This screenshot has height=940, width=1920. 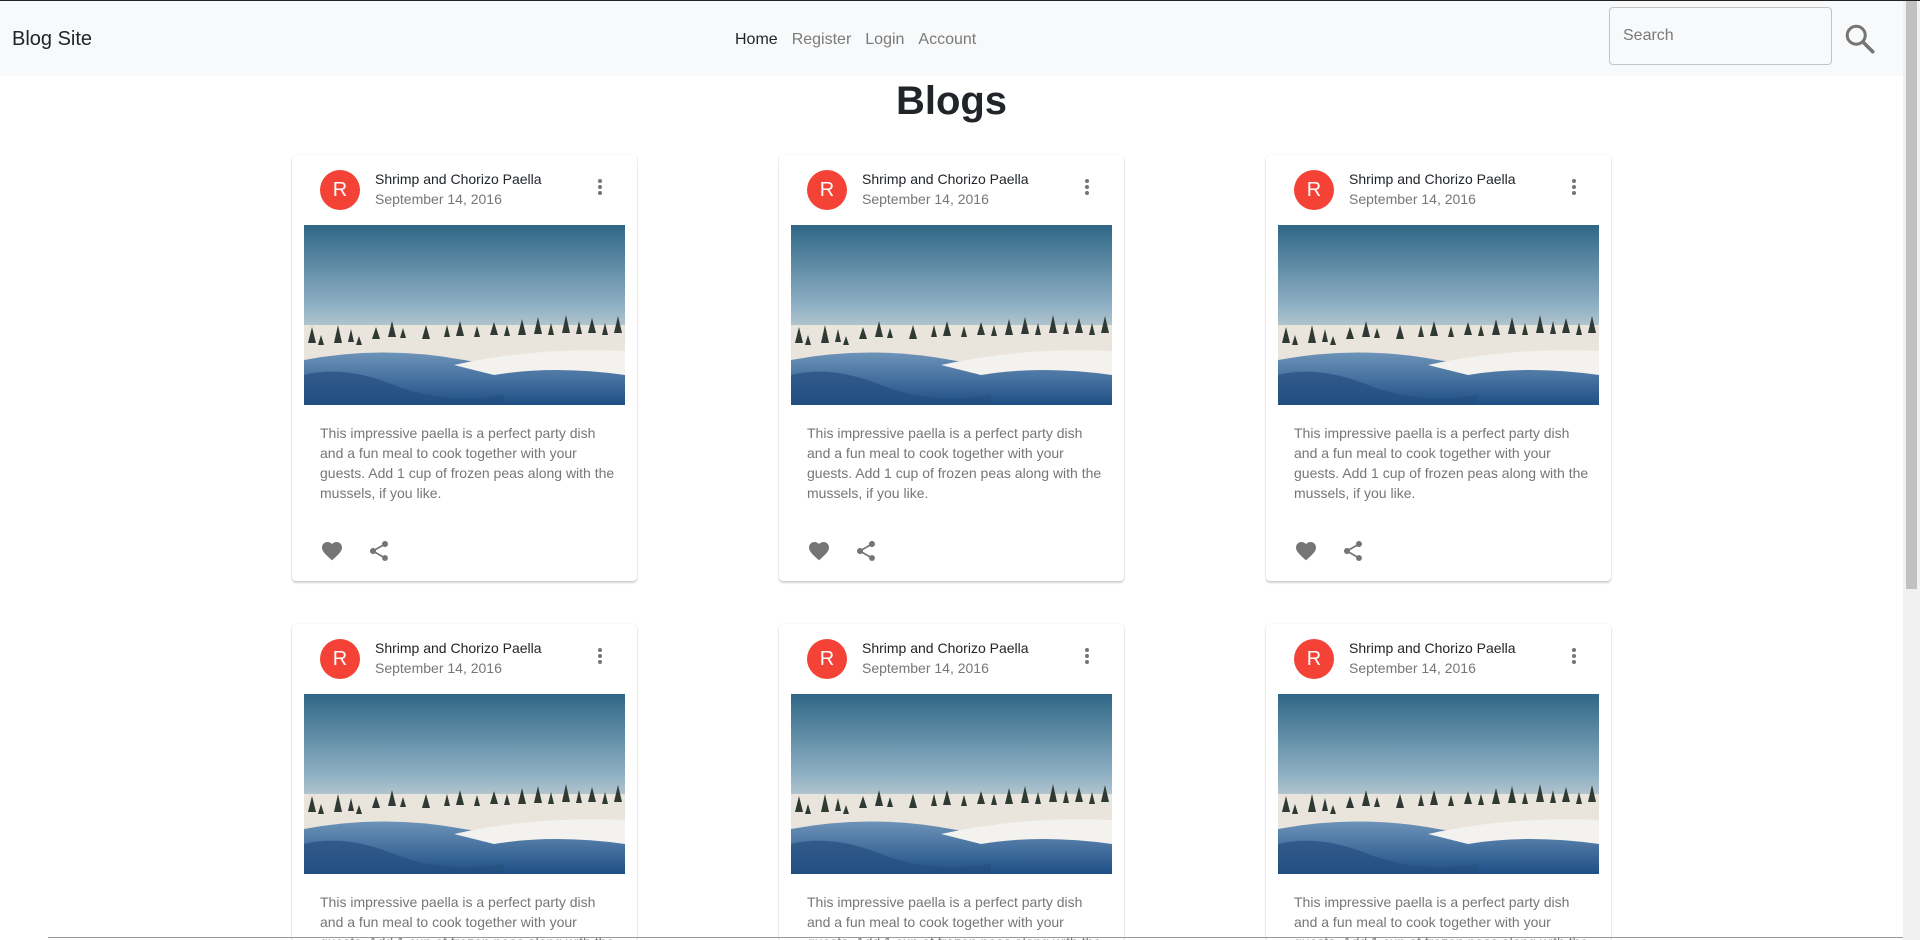 I want to click on nav-link-account: Account, so click(x=947, y=40).